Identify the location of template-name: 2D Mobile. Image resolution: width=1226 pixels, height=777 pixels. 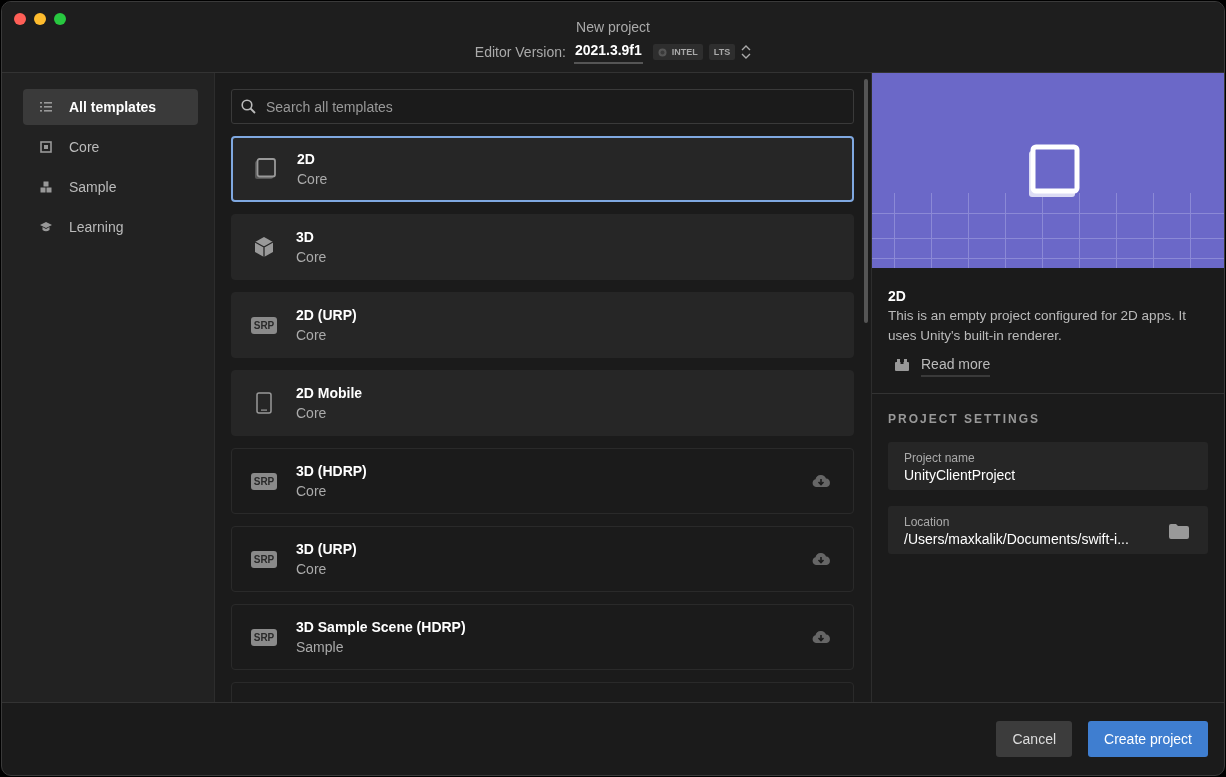
(330, 393).